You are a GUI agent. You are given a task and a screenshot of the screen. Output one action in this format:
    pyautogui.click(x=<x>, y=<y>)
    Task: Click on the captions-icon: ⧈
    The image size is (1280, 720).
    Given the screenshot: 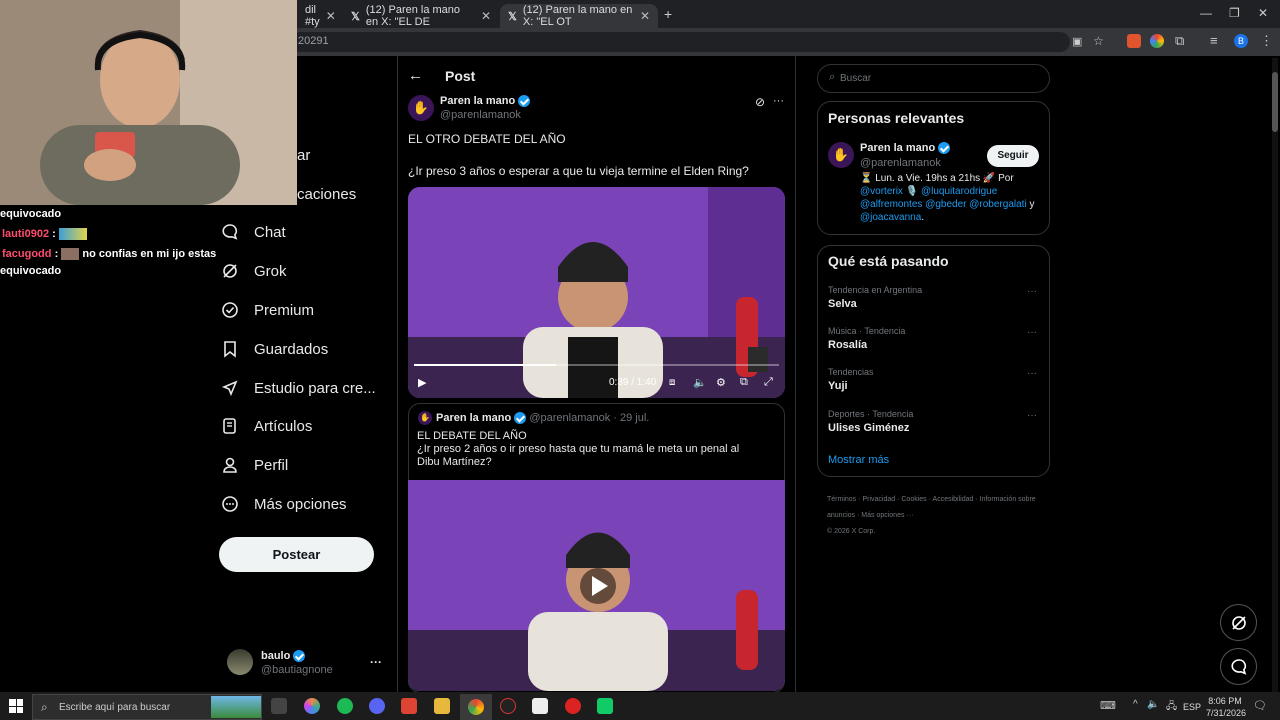 What is the action you would take?
    pyautogui.click(x=672, y=382)
    